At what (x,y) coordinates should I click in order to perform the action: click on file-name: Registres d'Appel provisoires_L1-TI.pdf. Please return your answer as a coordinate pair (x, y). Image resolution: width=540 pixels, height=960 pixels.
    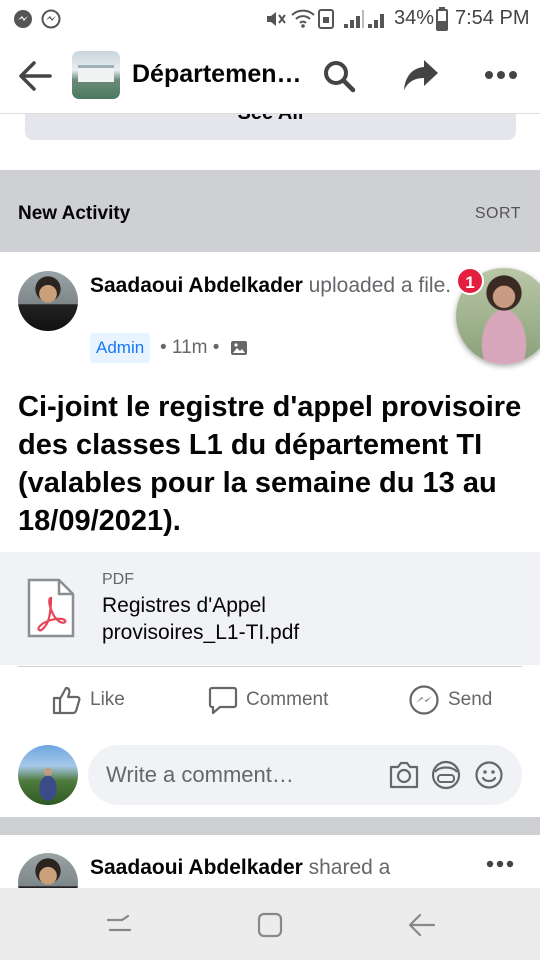
    Looking at the image, I should click on (252, 619).